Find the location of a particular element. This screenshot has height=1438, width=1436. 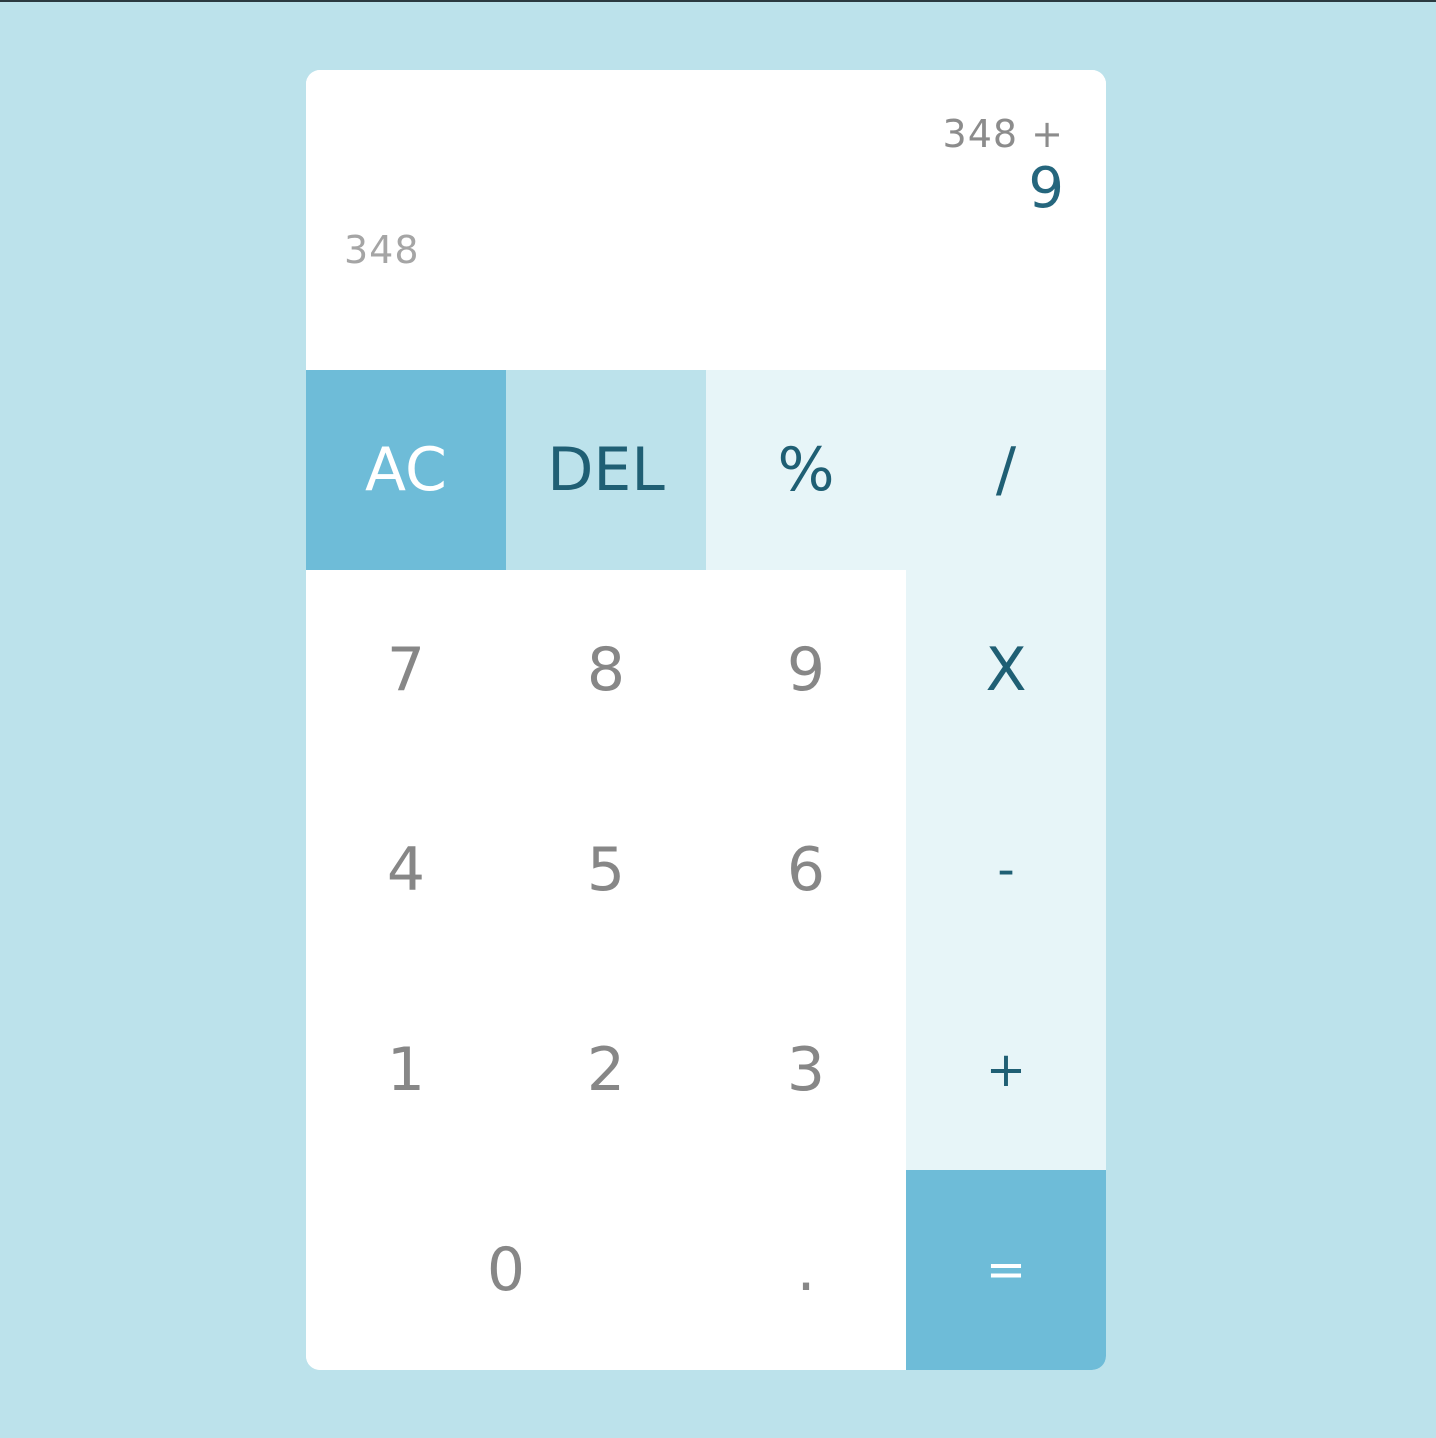

digit-5-button: 5 is located at coordinates (606, 870).